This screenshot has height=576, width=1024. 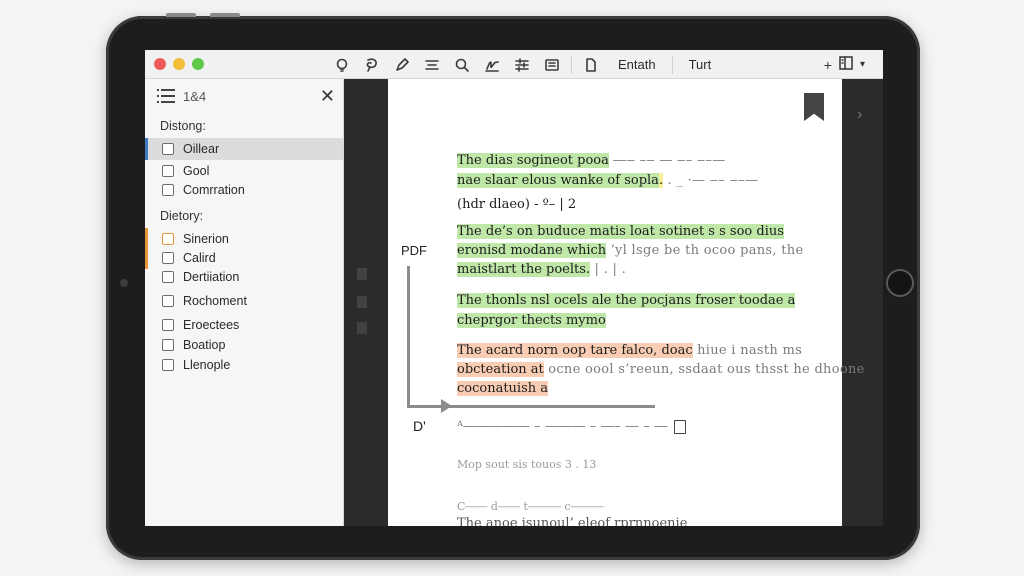 I want to click on sidebar-section-title: Dietory:, so click(x=182, y=216).